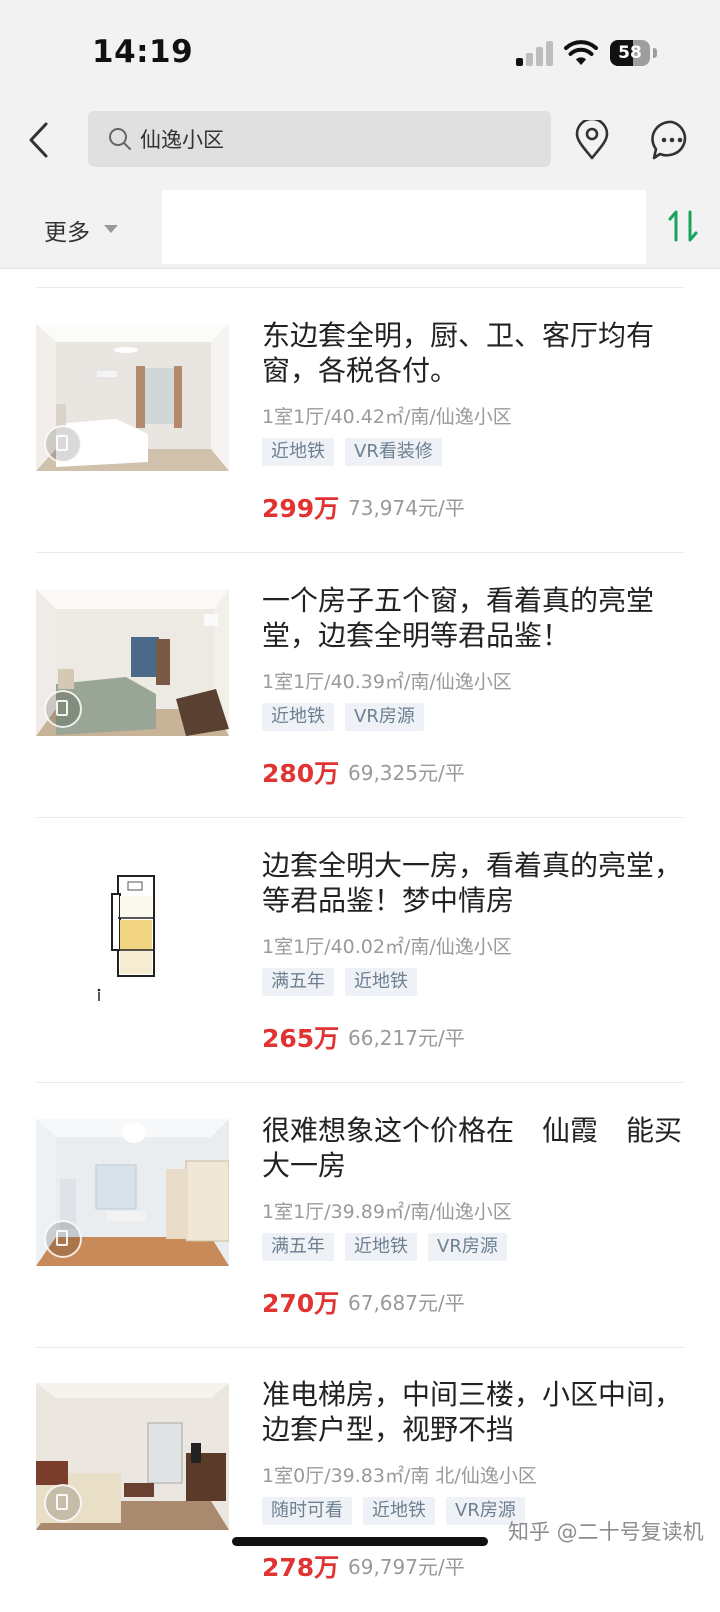 This screenshot has width=720, height=1612. Describe the element at coordinates (132, 927) in the screenshot. I see `floor-plan-image` at that location.